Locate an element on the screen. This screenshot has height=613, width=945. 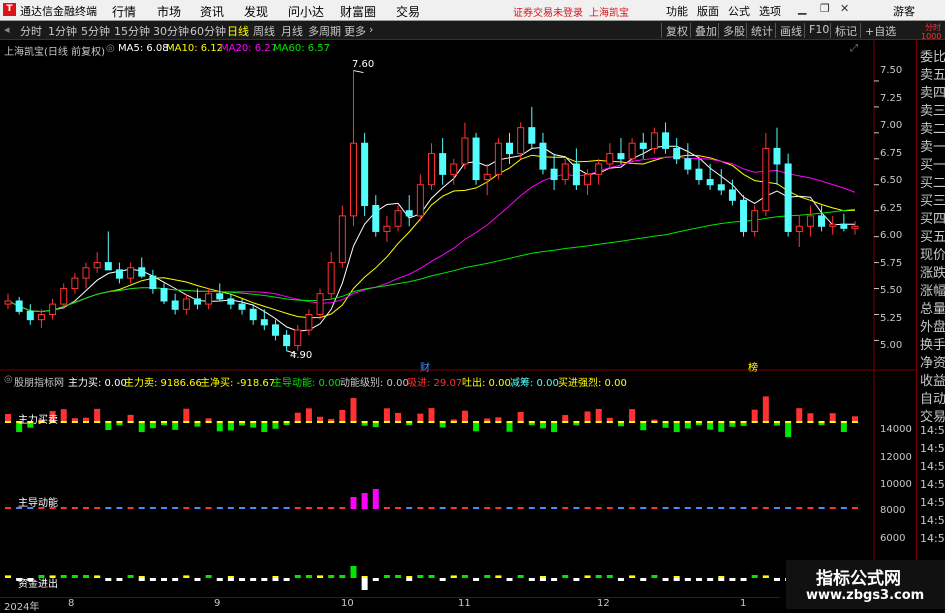
side-tab: 自动 is located at coordinates (932, 397).